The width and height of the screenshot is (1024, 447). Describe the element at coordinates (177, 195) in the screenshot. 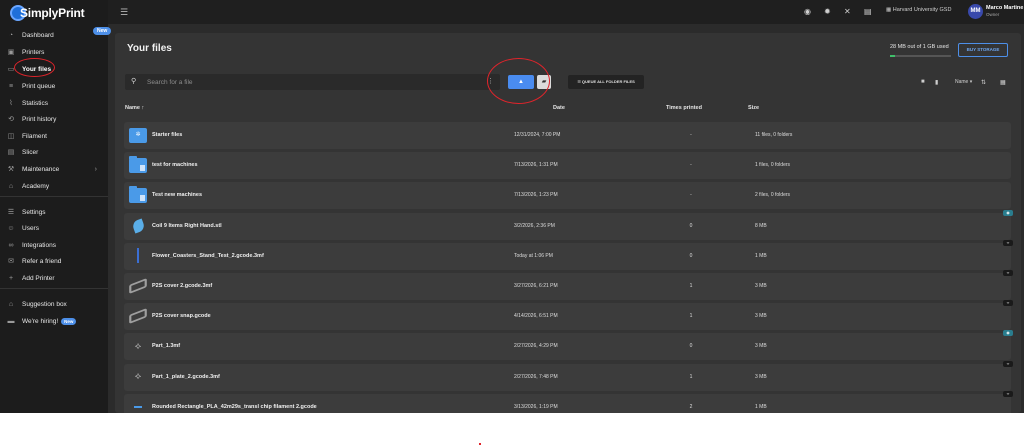

I see `file-name: Test new machines` at that location.